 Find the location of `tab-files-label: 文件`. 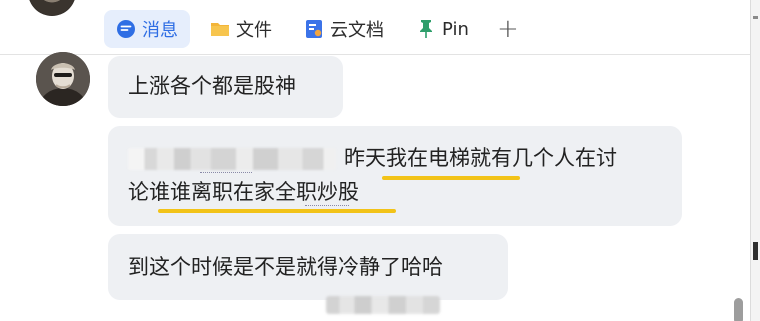

tab-files-label: 文件 is located at coordinates (254, 30).